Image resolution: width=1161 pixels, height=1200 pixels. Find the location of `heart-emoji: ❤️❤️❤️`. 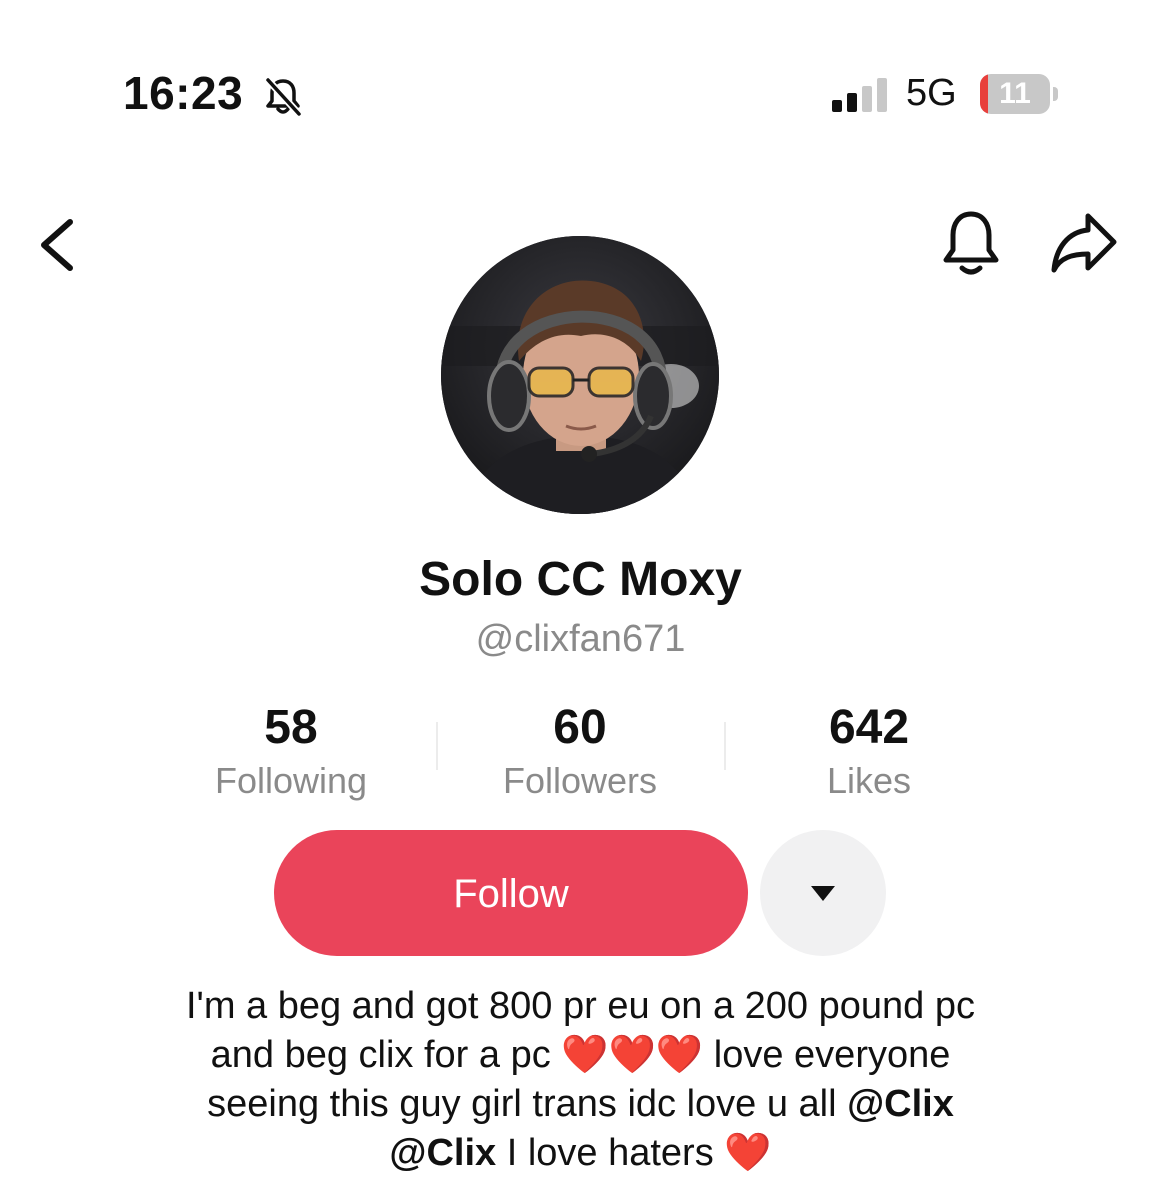

heart-emoji: ❤️❤️❤️ is located at coordinates (632, 1055).